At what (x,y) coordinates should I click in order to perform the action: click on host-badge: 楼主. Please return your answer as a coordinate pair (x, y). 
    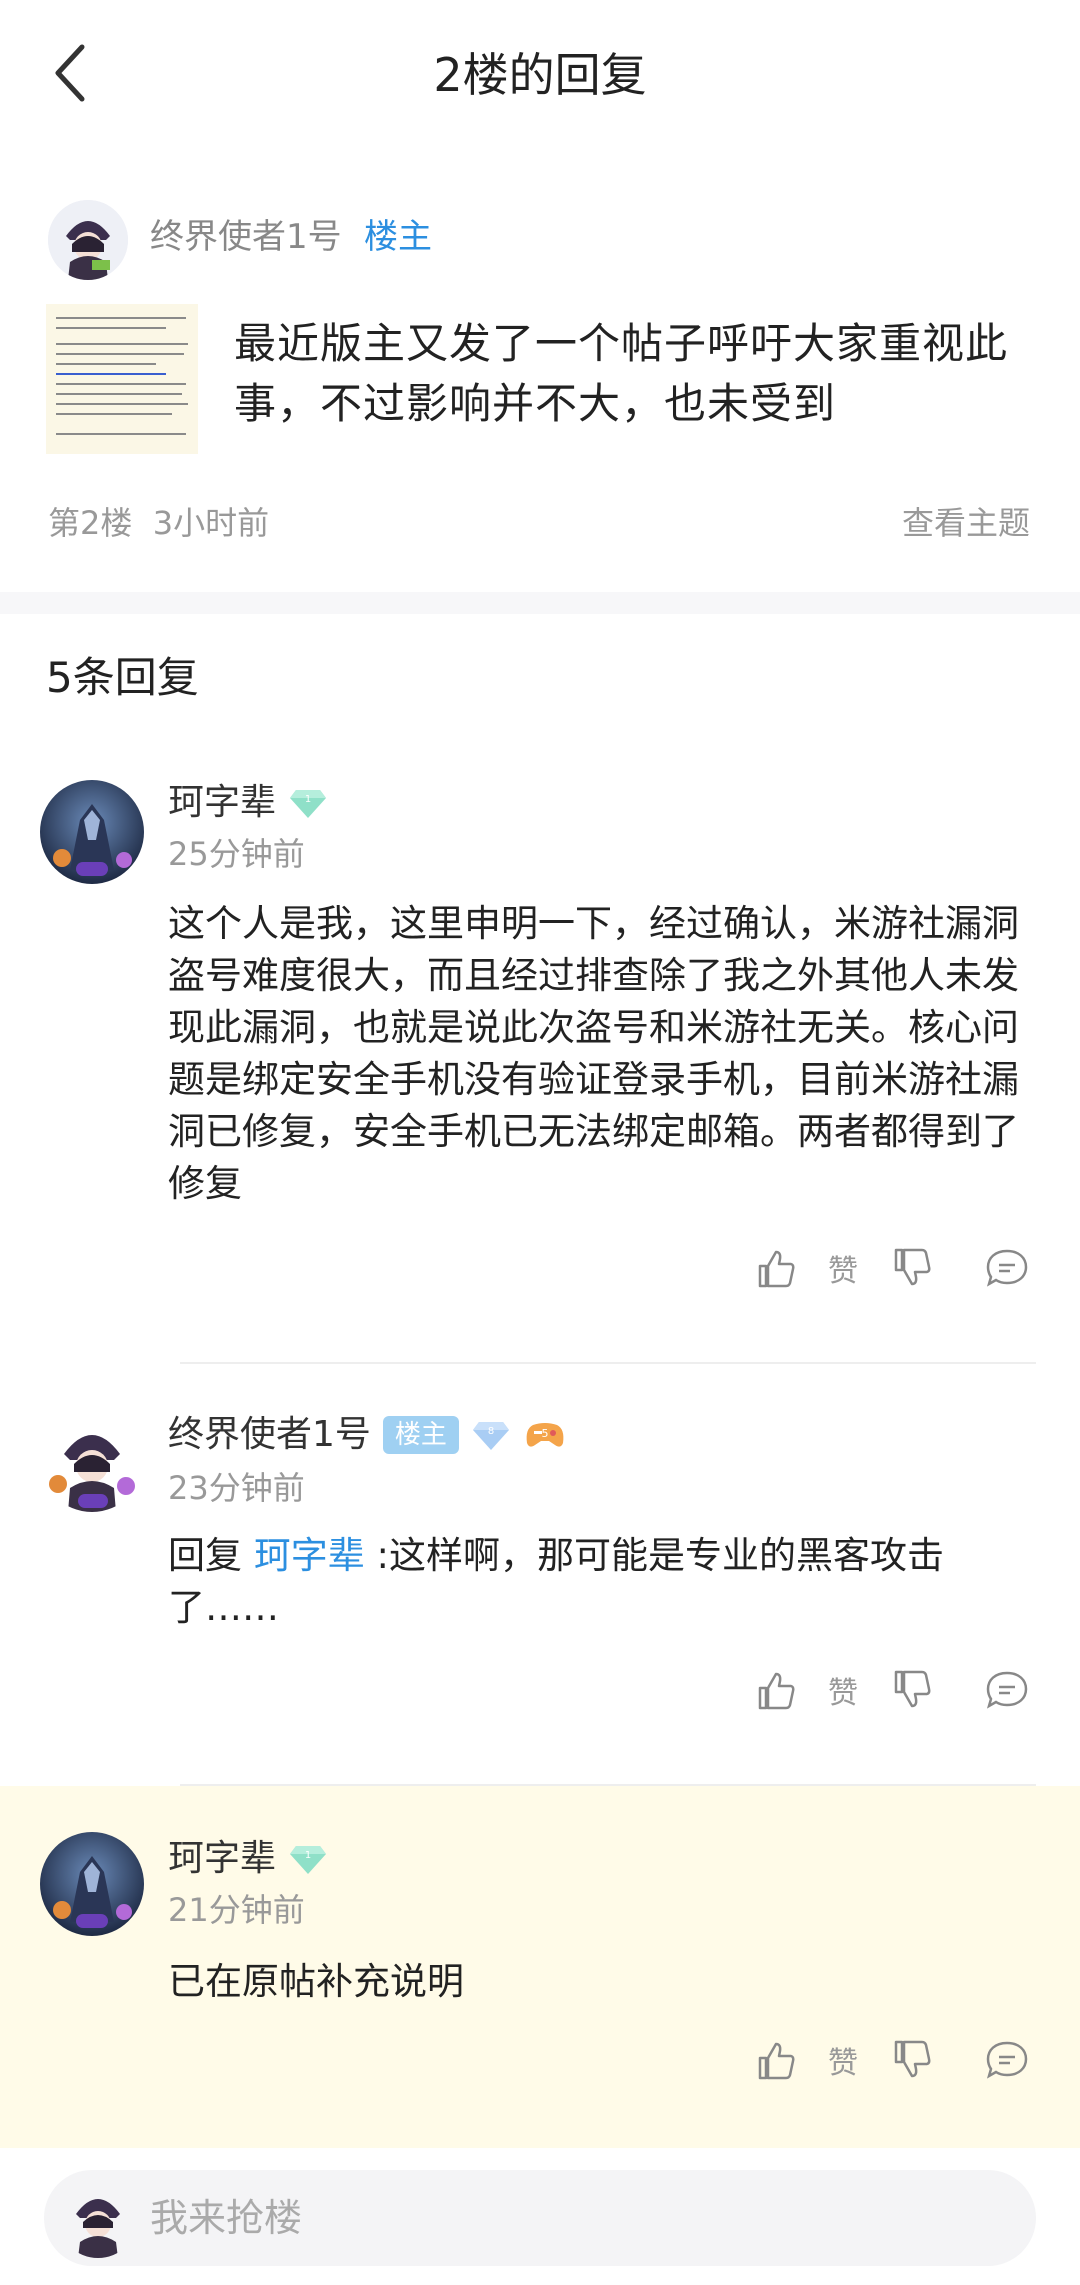
    Looking at the image, I should click on (420, 1435).